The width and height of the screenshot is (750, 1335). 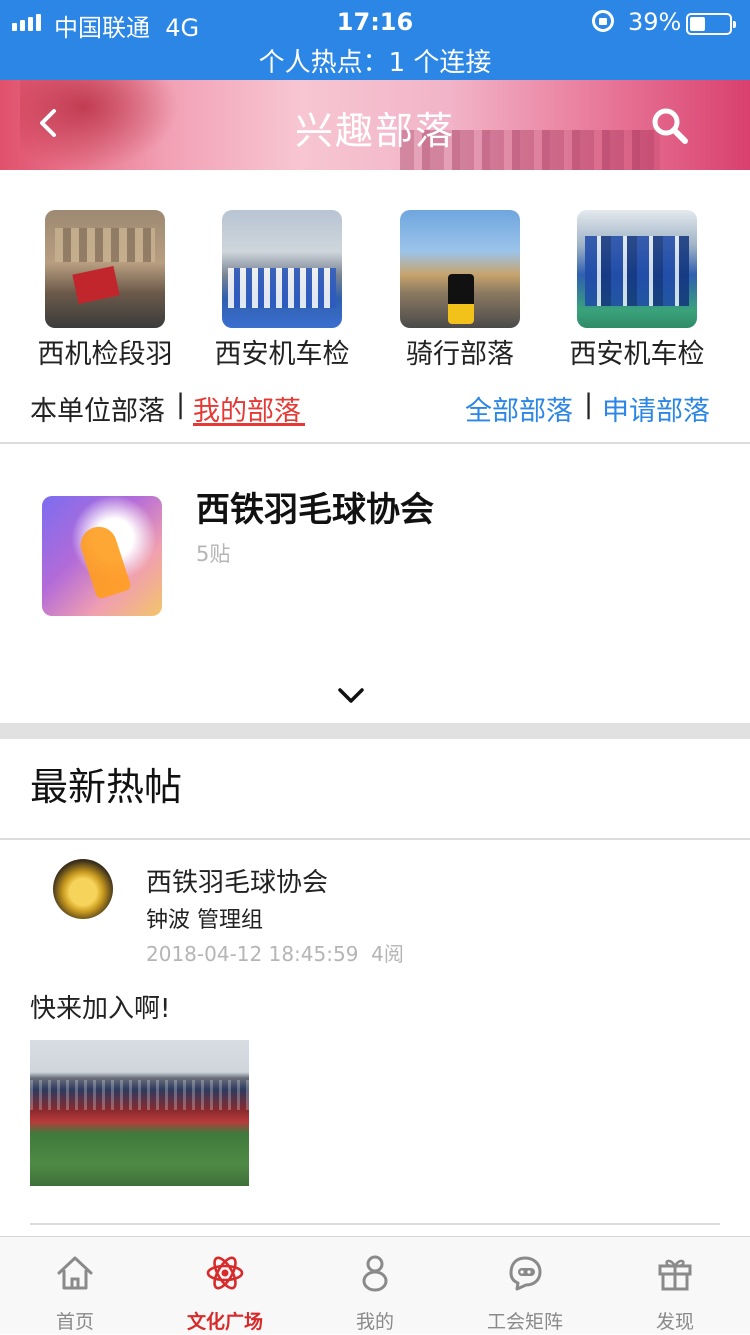 What do you see at coordinates (519, 408) in the screenshot?
I see `all-tribes-link: 全部部落` at bounding box center [519, 408].